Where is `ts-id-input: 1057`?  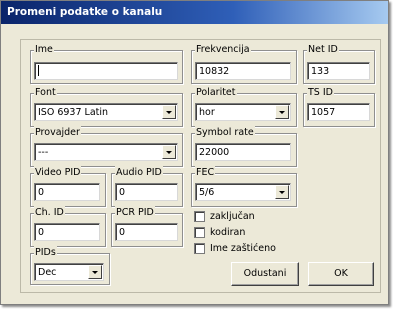
ts-id-input: 1057 is located at coordinates (338, 112).